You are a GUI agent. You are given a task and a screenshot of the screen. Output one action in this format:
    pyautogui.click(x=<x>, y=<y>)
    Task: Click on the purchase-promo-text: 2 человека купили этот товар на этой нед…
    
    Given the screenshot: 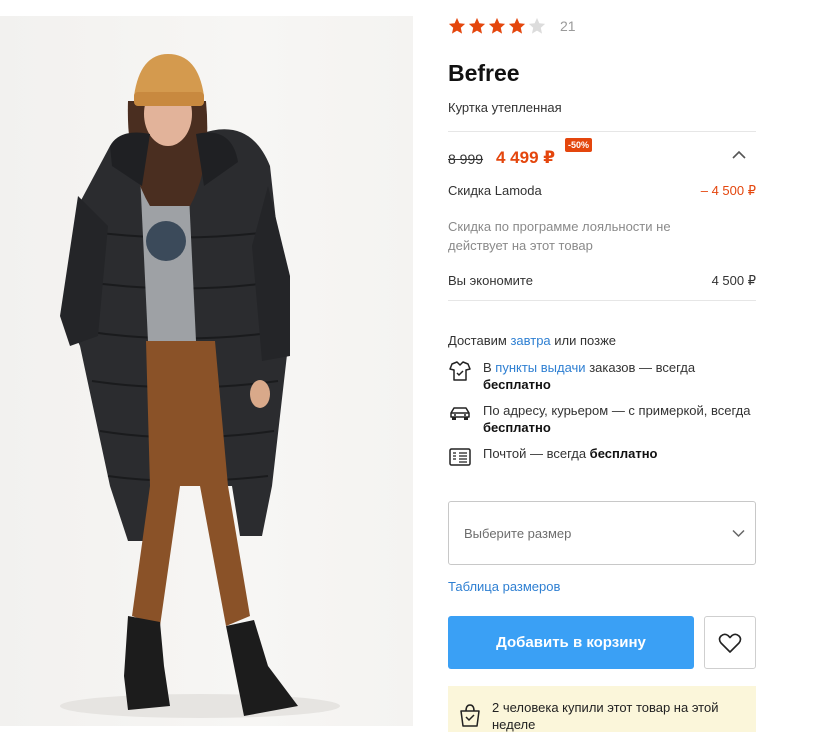 What is the action you would take?
    pyautogui.click(x=605, y=716)
    